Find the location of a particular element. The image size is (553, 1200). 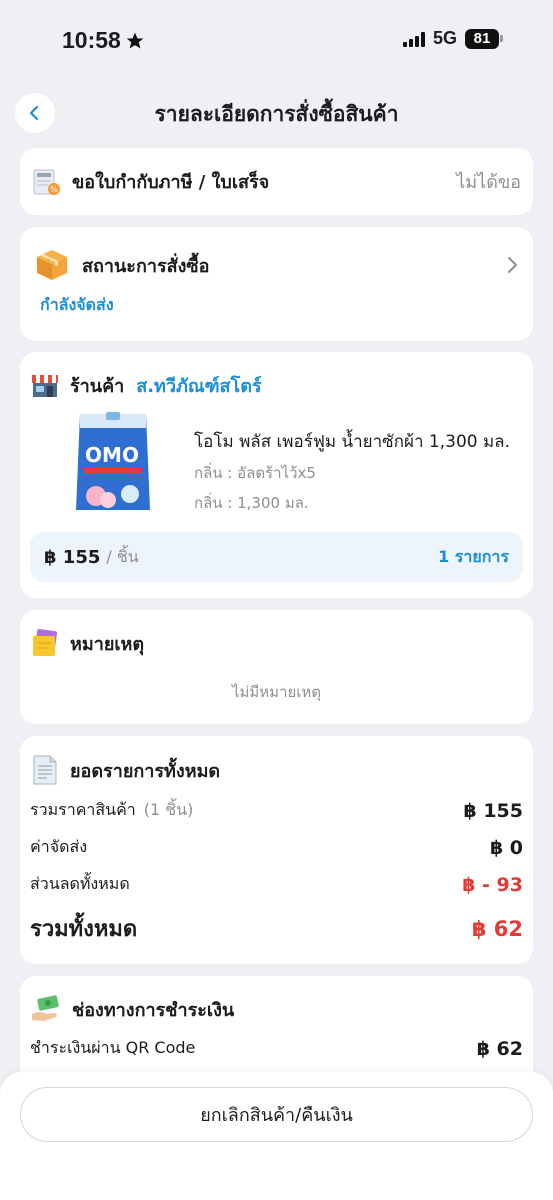

product-name: โอโม พลัส เพอร์ฟูม น้ำยาซักผ้า 1,300 มล. is located at coordinates (352, 442).